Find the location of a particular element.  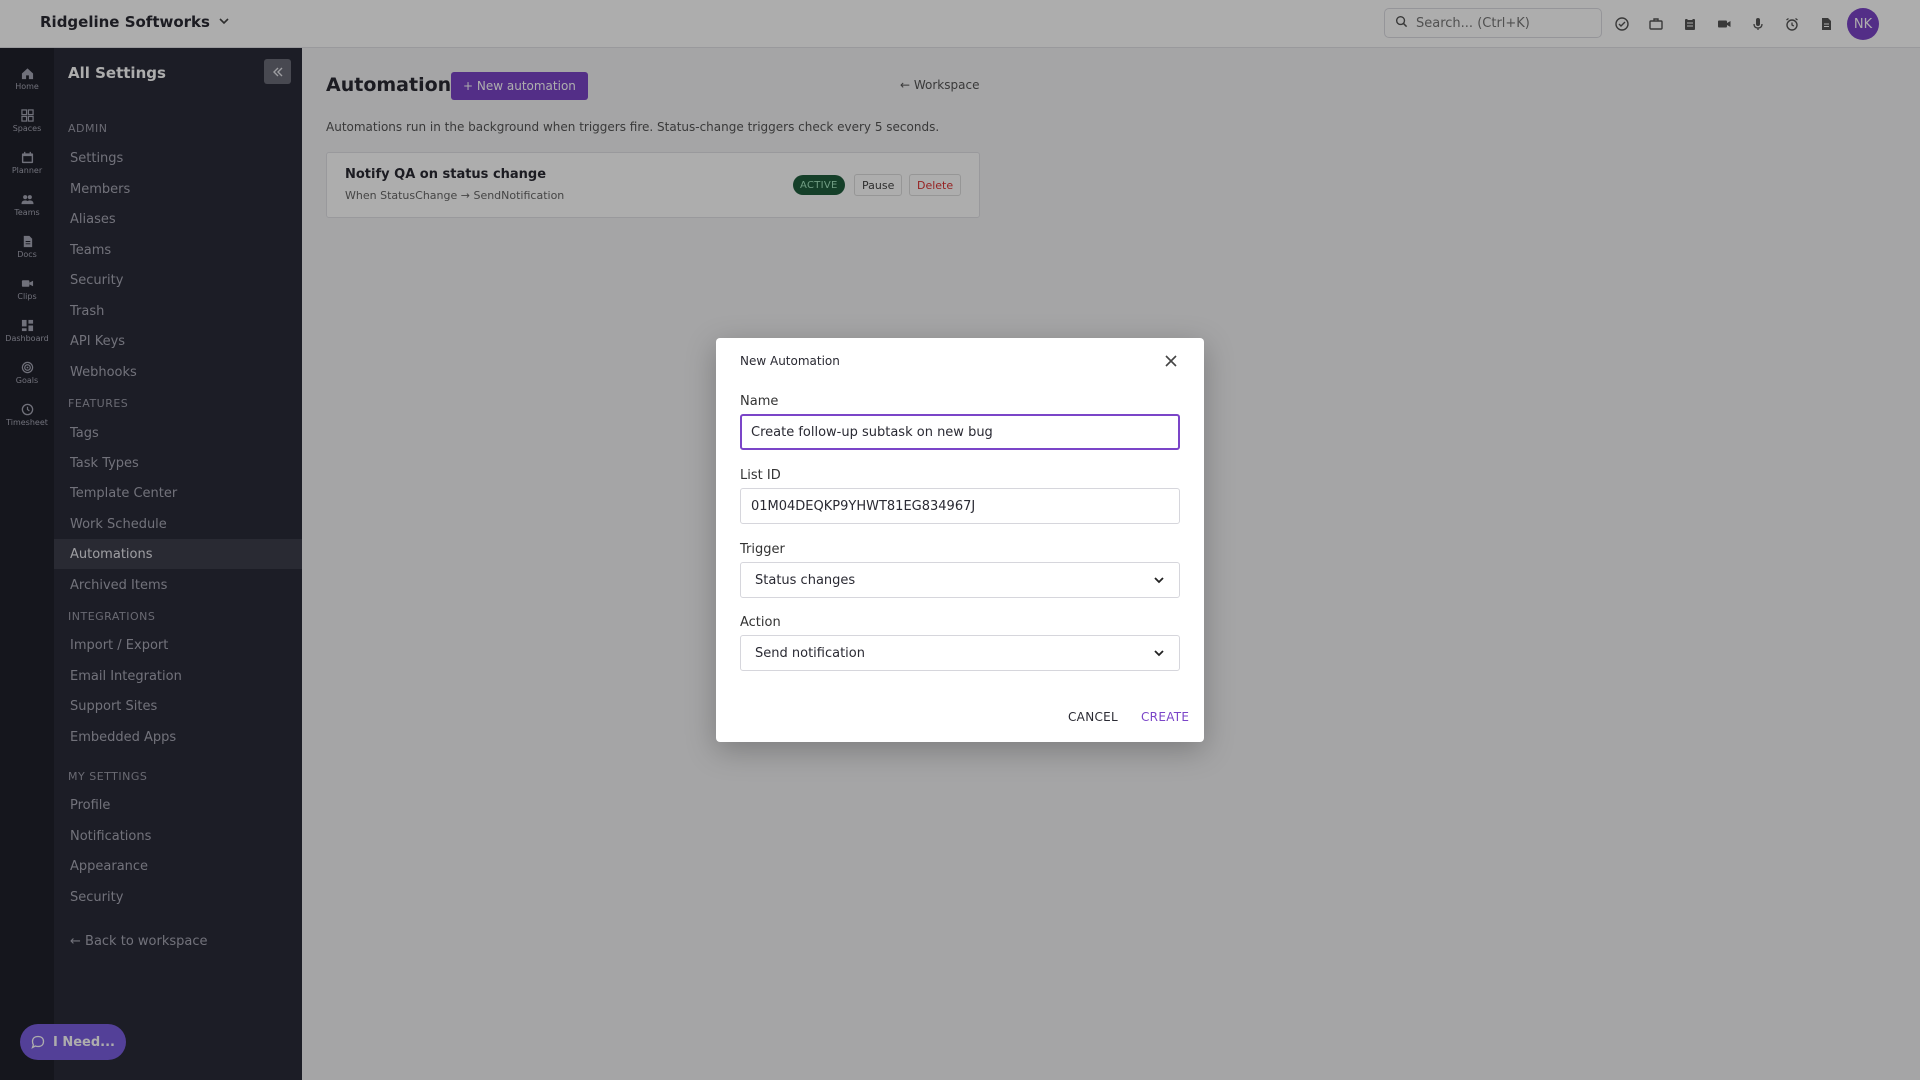

close-icon is located at coordinates (1173, 363).